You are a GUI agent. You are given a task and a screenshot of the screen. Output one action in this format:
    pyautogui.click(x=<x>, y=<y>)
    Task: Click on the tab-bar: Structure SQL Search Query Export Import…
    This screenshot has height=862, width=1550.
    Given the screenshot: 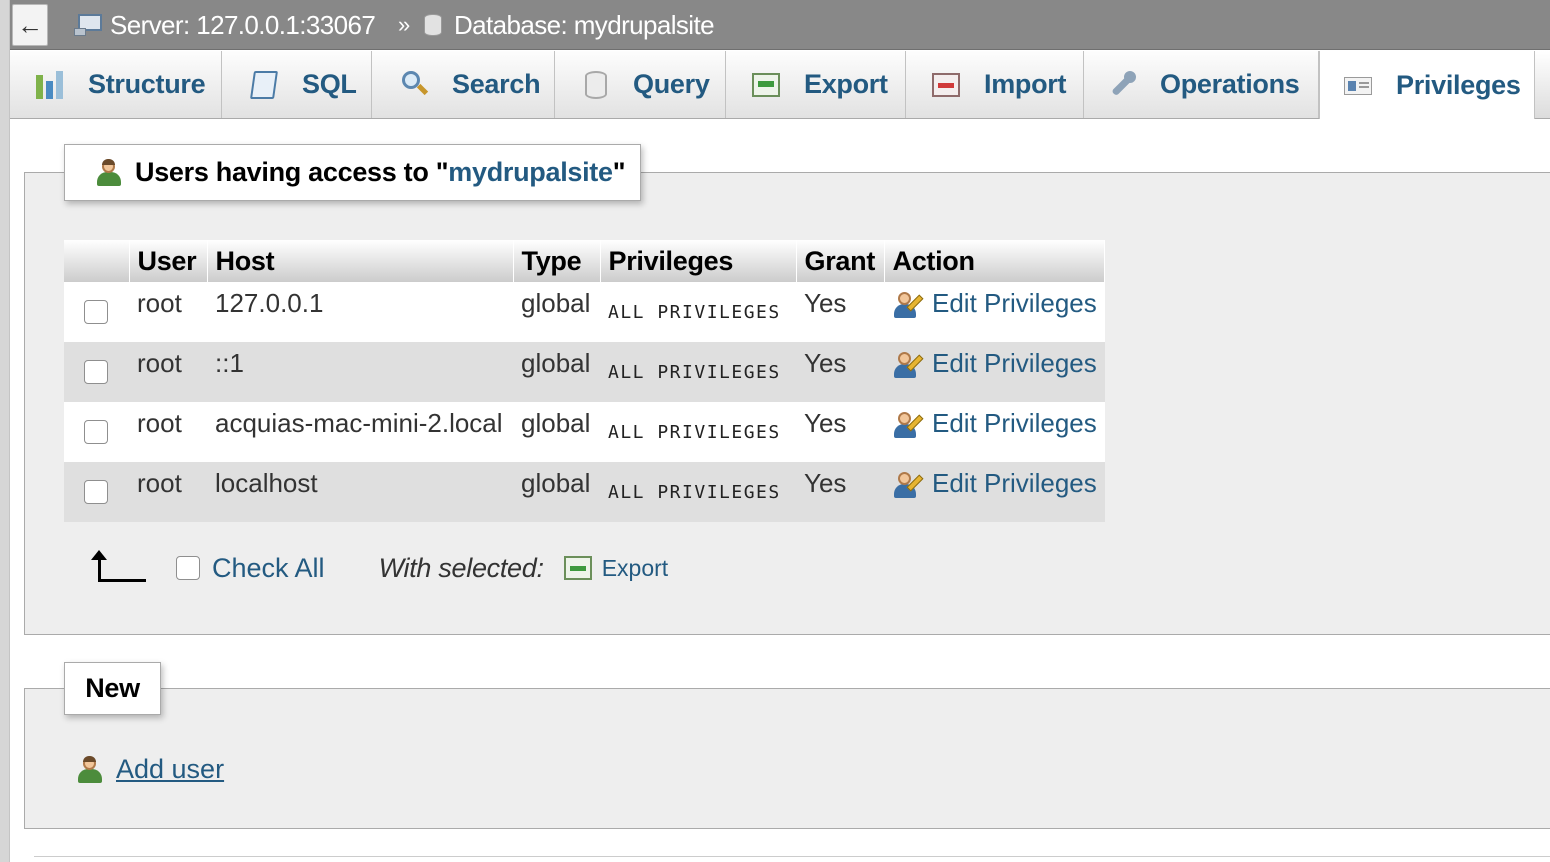 What is the action you would take?
    pyautogui.click(x=780, y=85)
    